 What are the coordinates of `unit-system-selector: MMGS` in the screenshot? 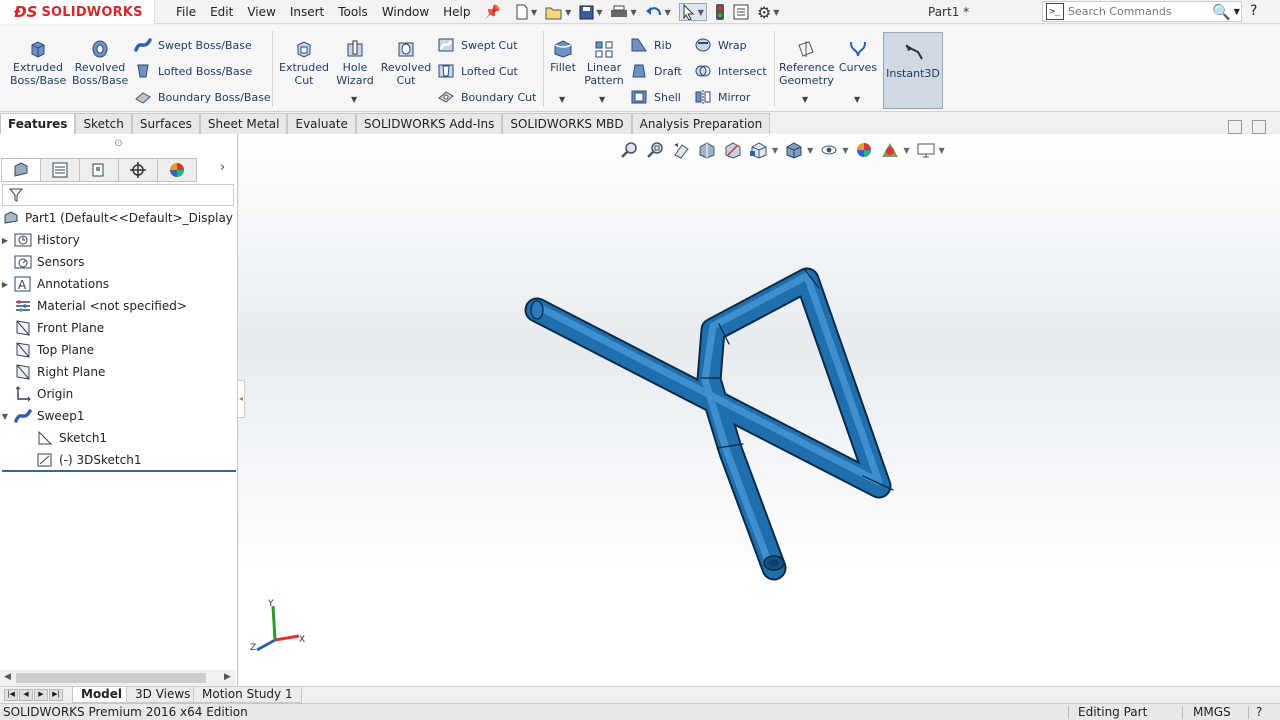 It's located at (1212, 712).